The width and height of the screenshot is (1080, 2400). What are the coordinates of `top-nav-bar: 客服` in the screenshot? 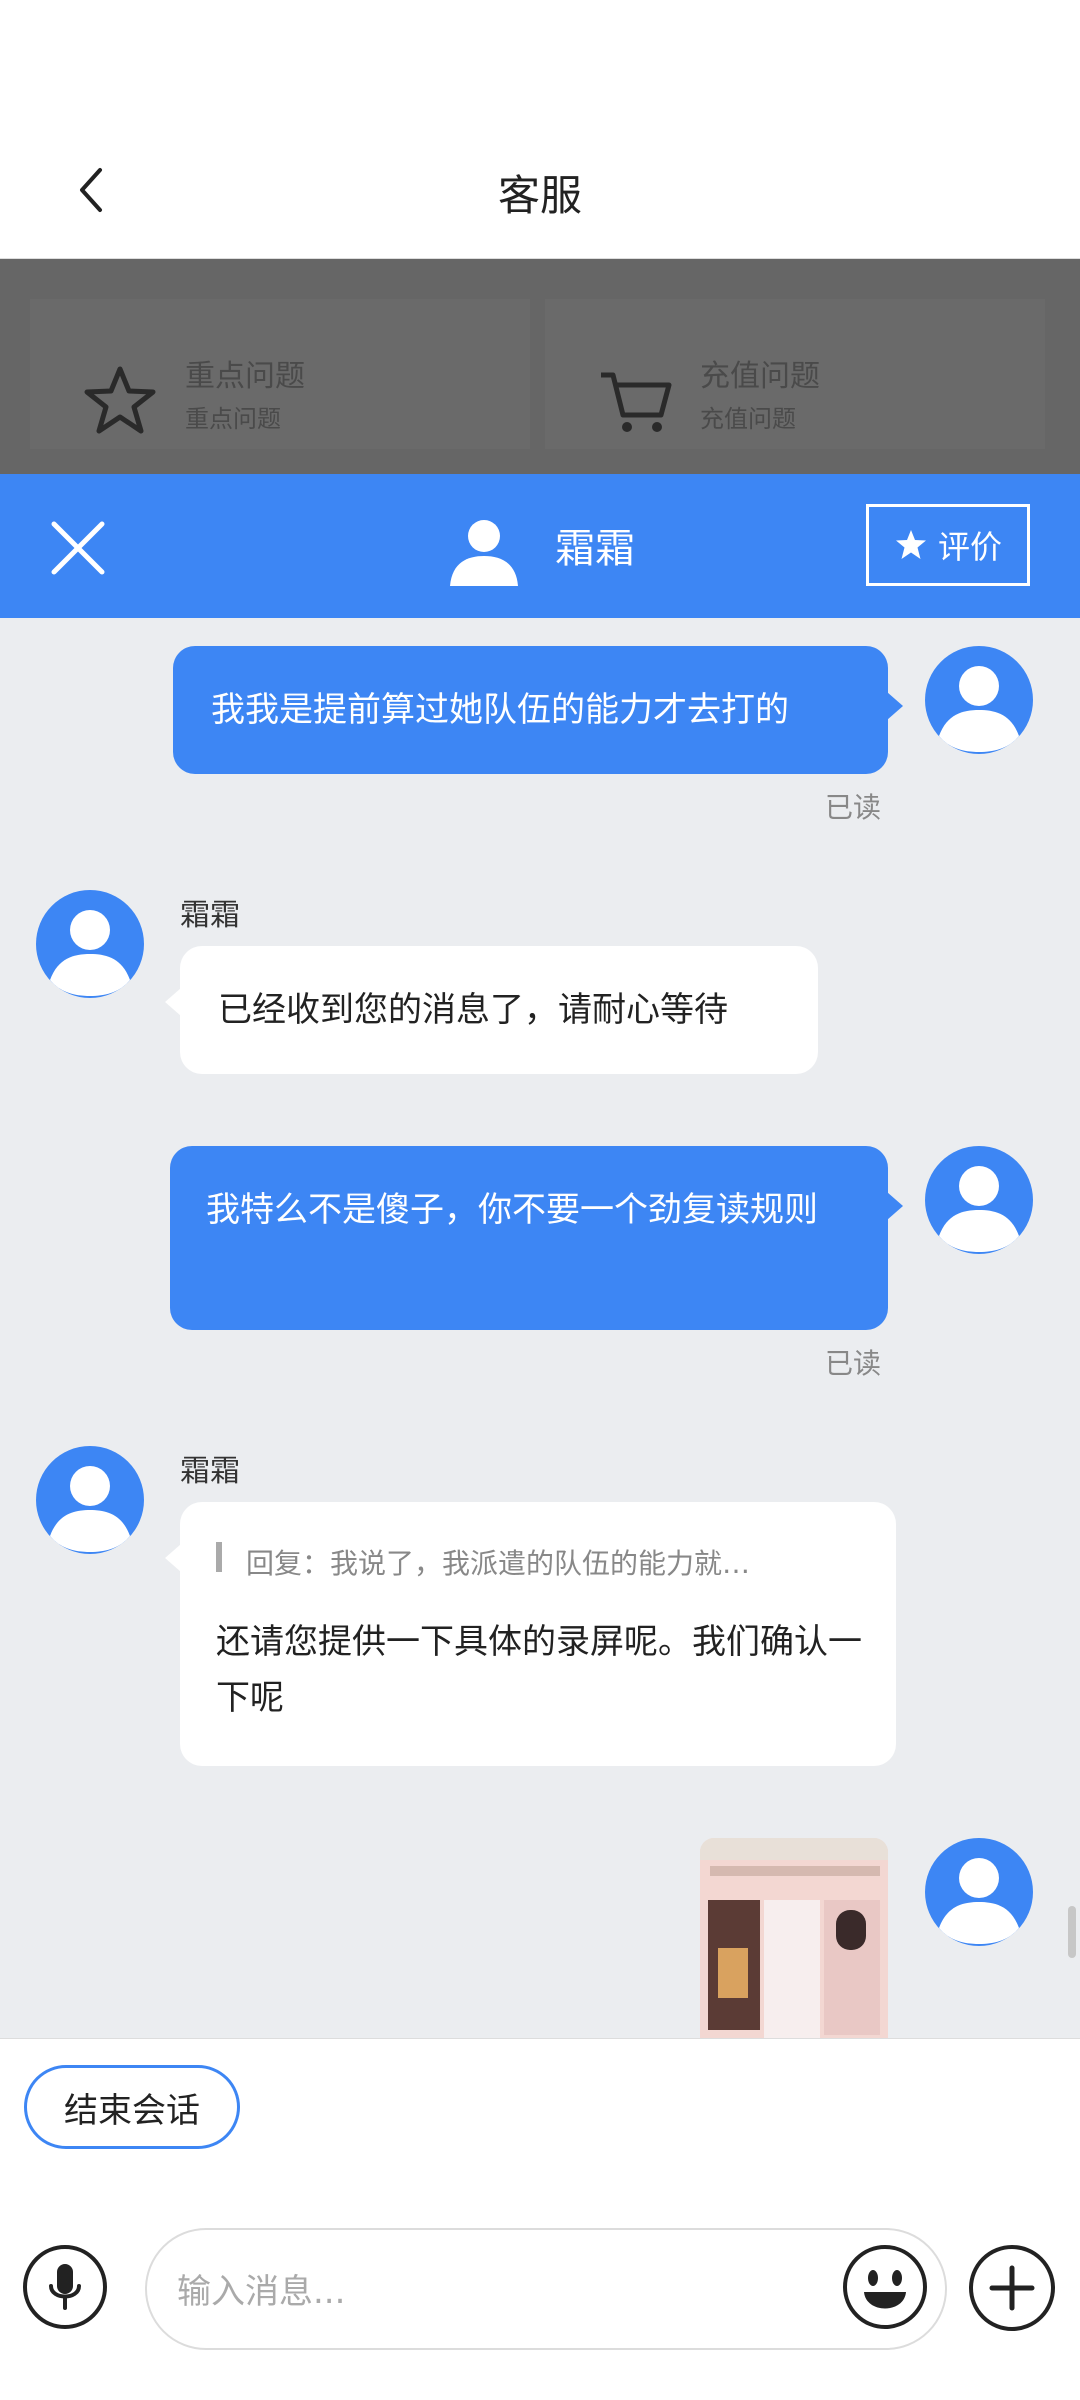 It's located at (540, 129).